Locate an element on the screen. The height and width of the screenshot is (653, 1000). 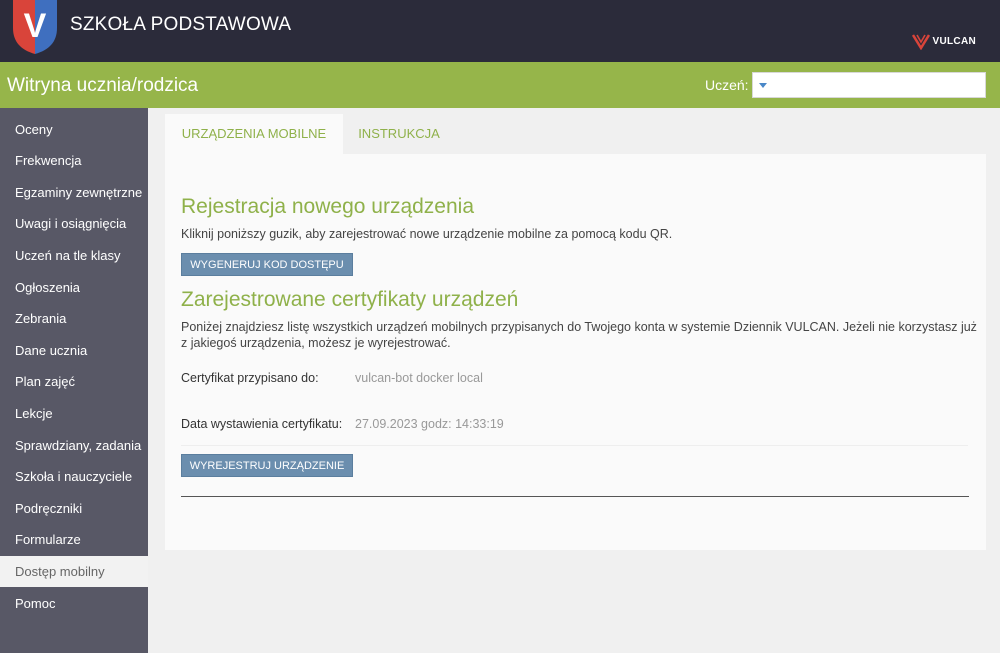
tab-urzadzenia-mobilne: URZĄDZENIA MOBILNE is located at coordinates (254, 134).